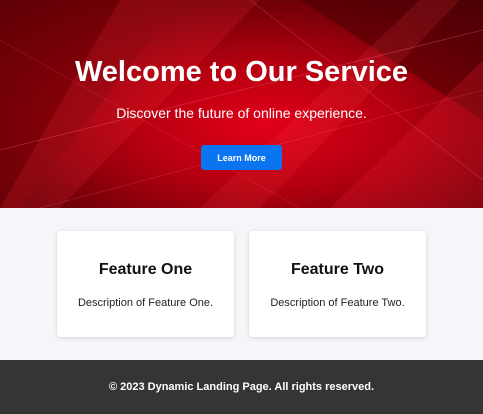 The image size is (483, 414). Describe the element at coordinates (337, 284) in the screenshot. I see `feature-card: Feature Two Description of Feature Two.` at that location.